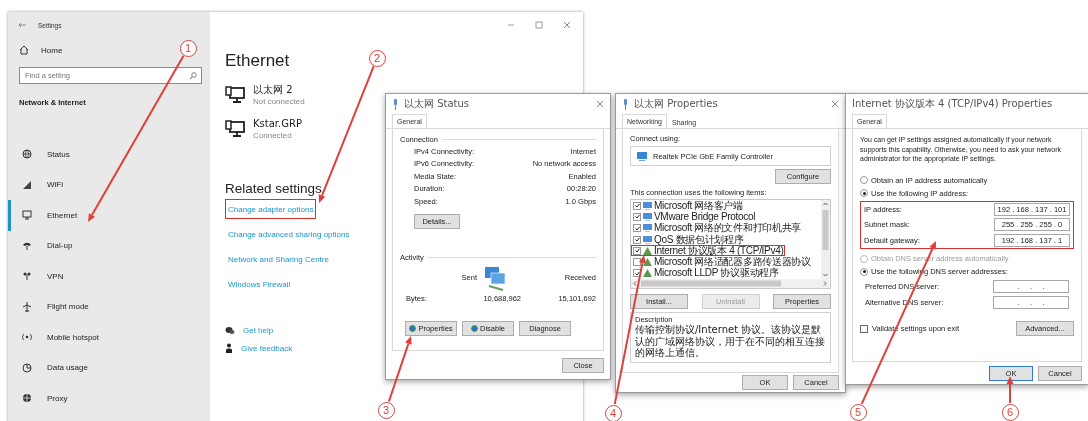 The height and width of the screenshot is (421, 1088). I want to click on list-item: Microsoft 网络客户端, so click(688, 206).